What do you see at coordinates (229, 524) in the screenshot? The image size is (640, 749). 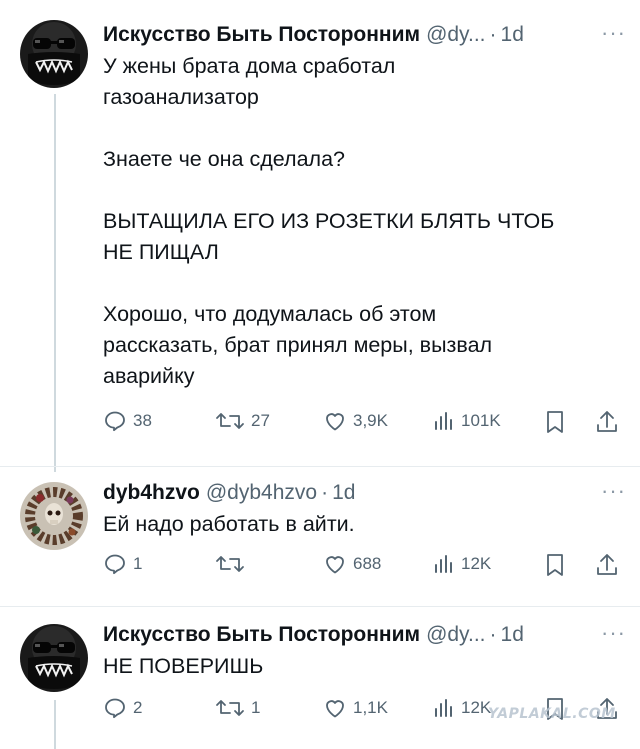 I see `tweet-text: Ей надо работать в айти.` at bounding box center [229, 524].